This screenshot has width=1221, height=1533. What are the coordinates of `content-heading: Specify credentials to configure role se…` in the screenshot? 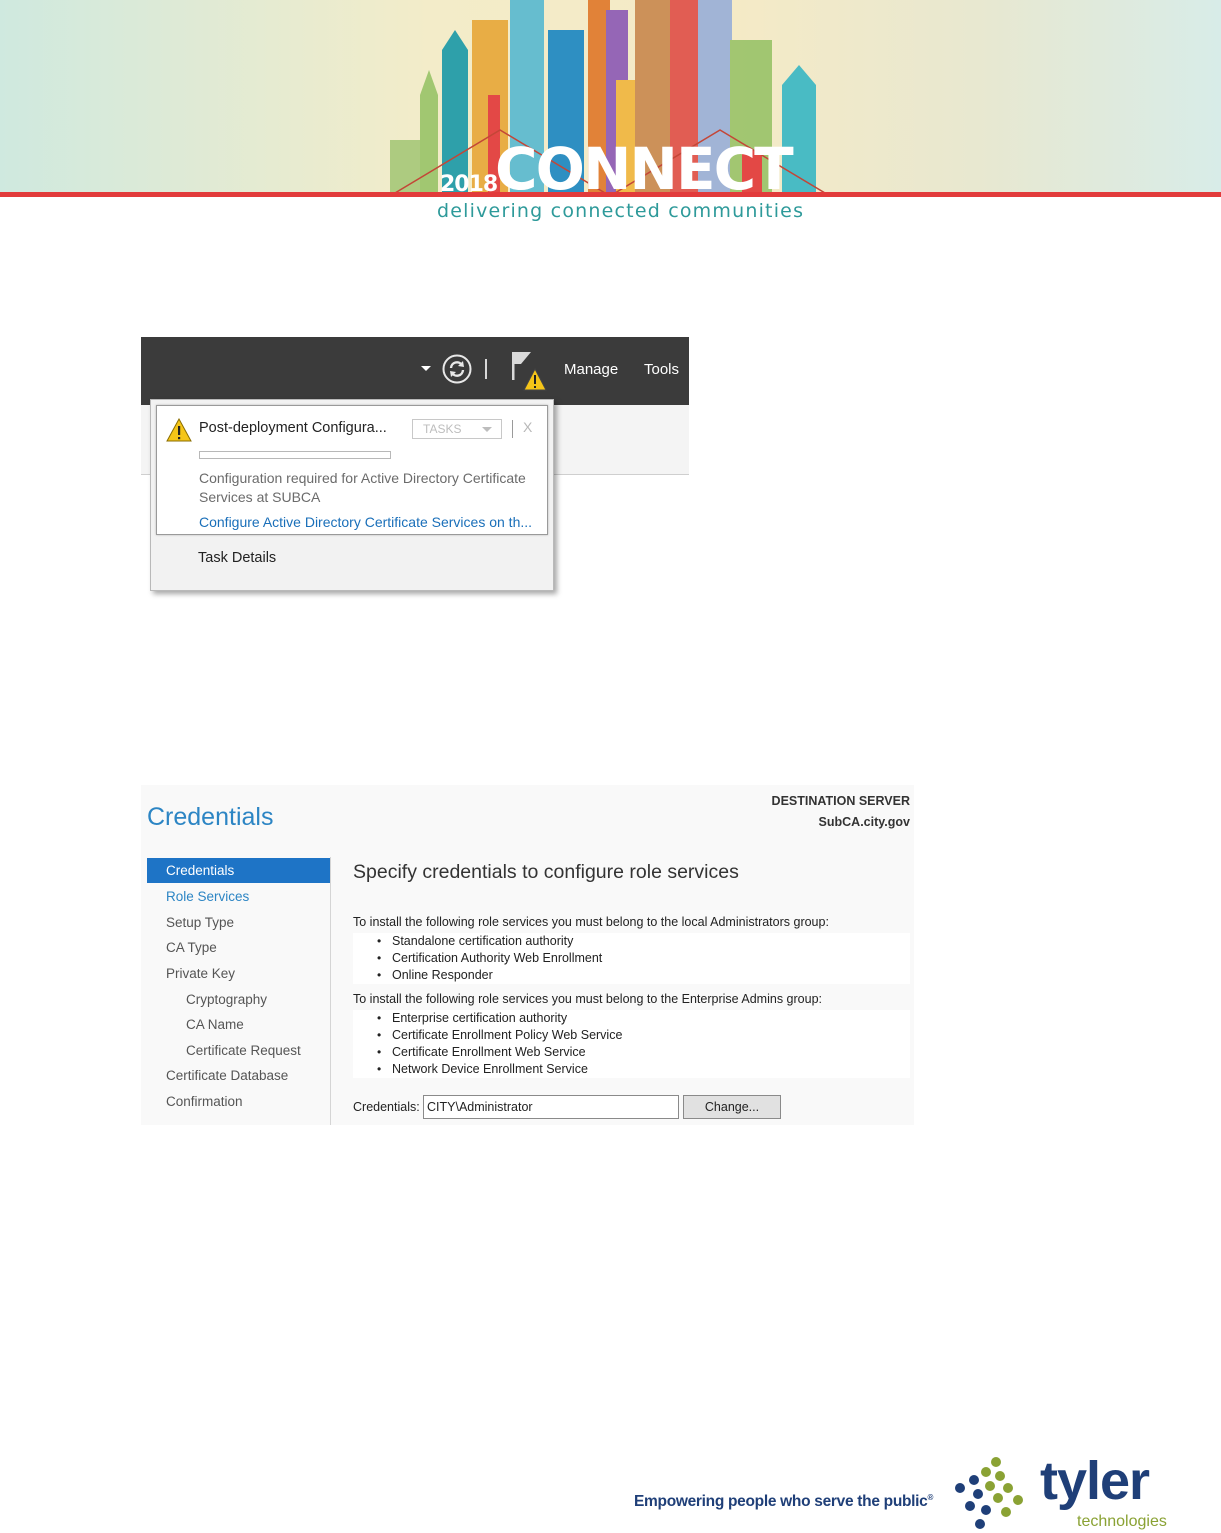 It's located at (546, 872).